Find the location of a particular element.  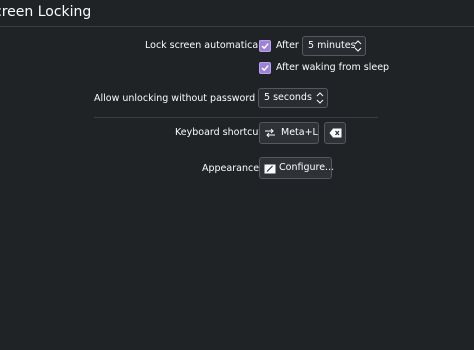

backspace-clear-icon is located at coordinates (335, 133).